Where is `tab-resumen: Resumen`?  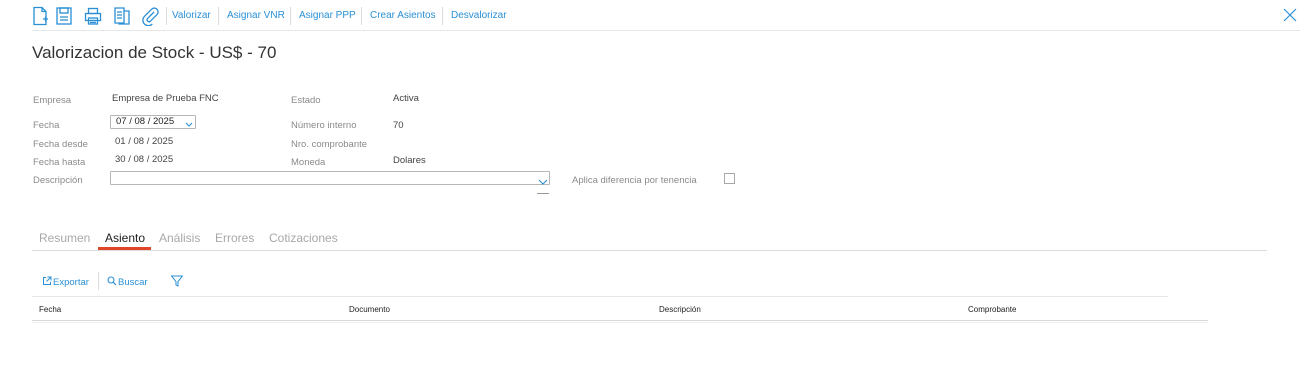 tab-resumen: Resumen is located at coordinates (64, 238).